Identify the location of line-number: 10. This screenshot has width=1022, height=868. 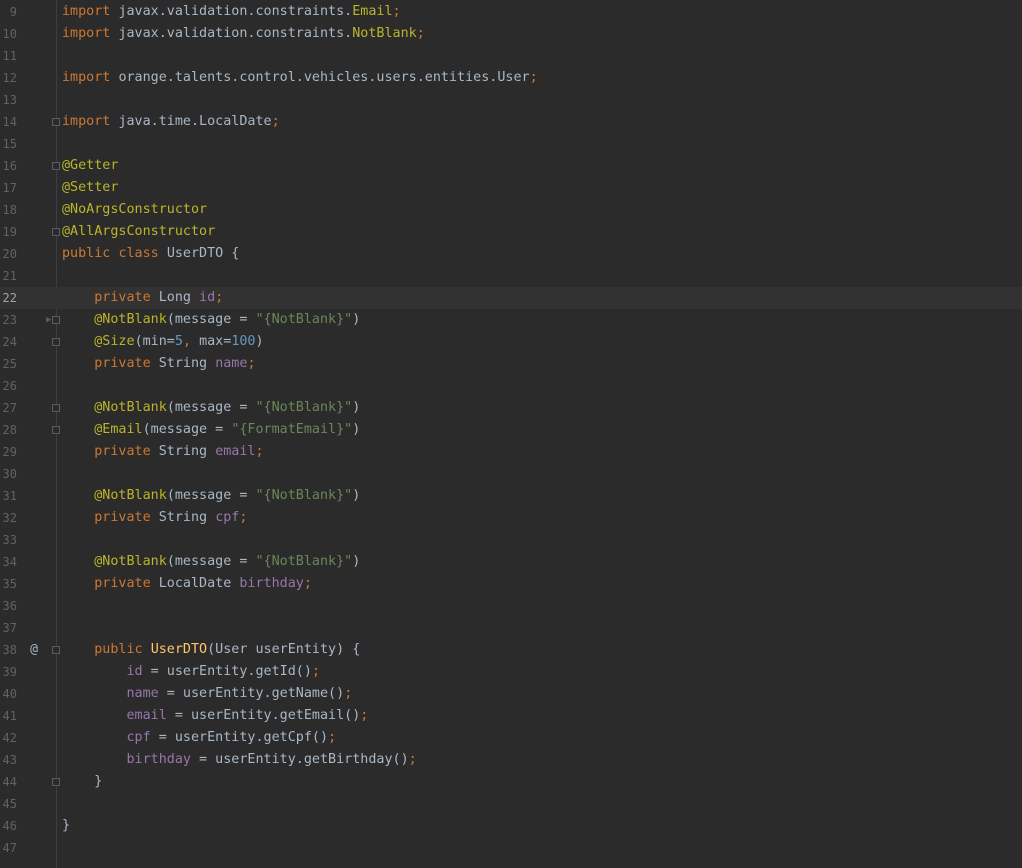
(9, 34).